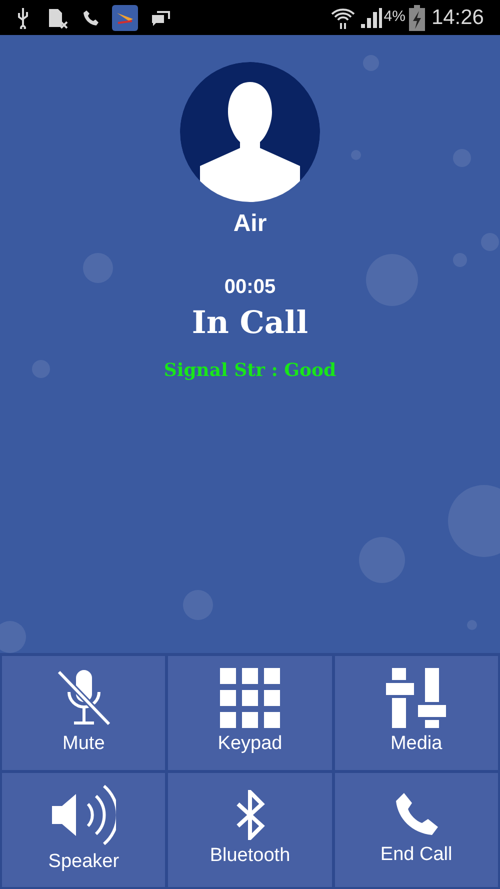 Image resolution: width=500 pixels, height=889 pixels. What do you see at coordinates (250, 224) in the screenshot?
I see `caller-name: Air` at bounding box center [250, 224].